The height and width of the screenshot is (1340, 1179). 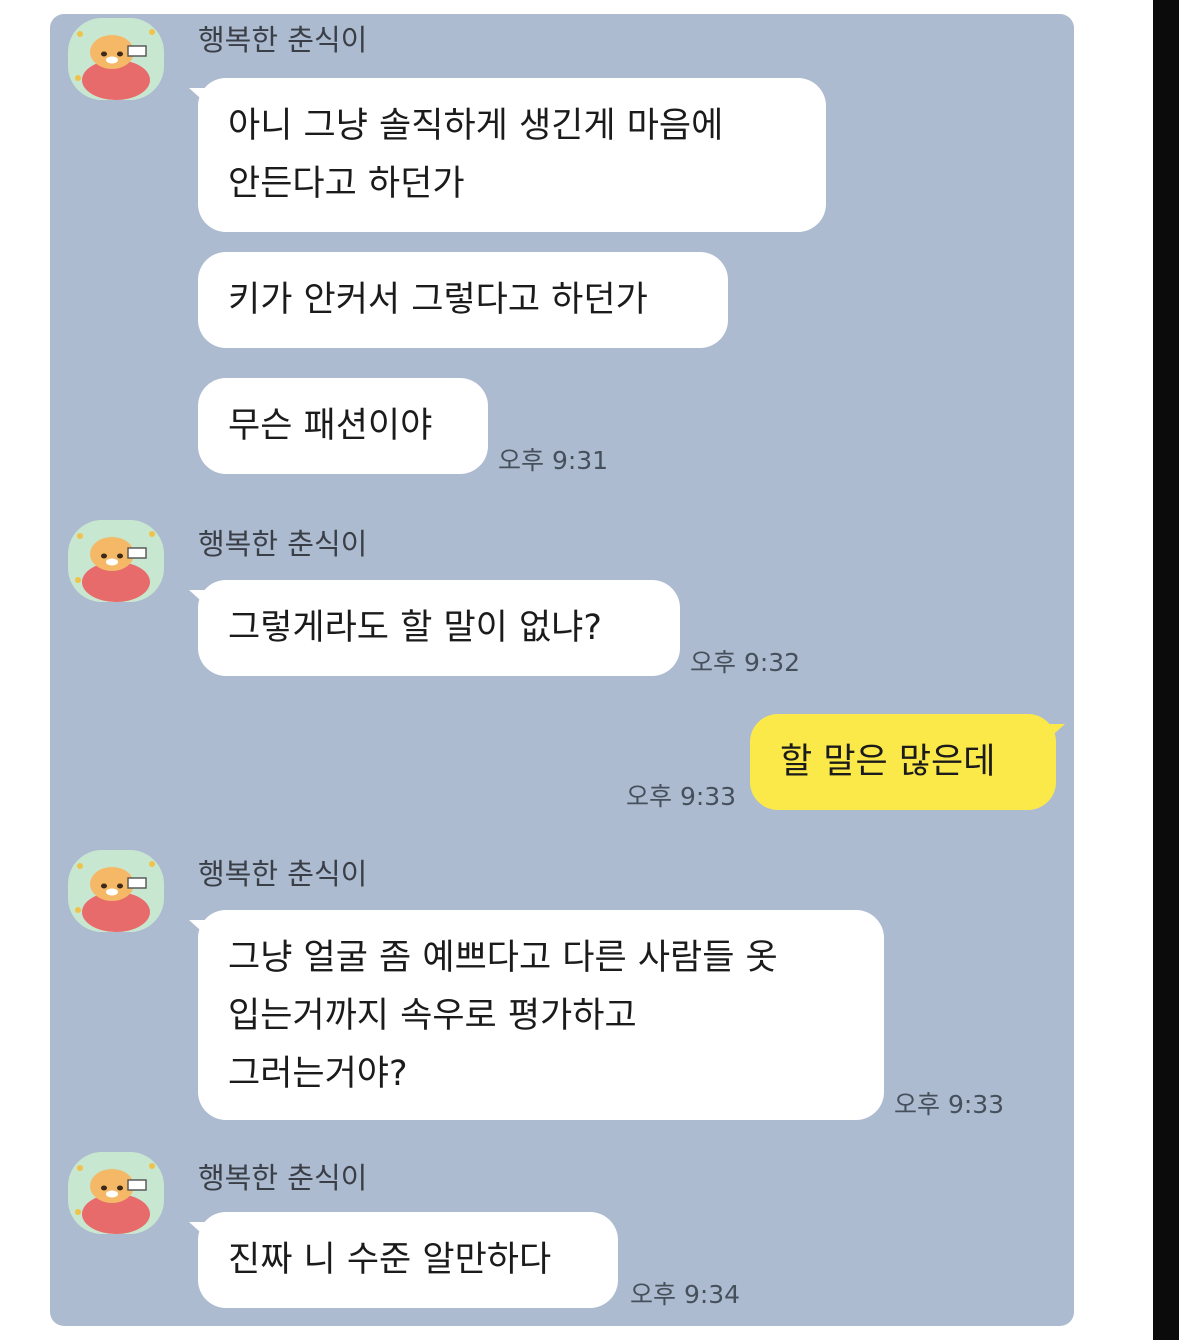 I want to click on message-bubble: 키가 안커서 그렇다고 하던가, so click(x=463, y=300).